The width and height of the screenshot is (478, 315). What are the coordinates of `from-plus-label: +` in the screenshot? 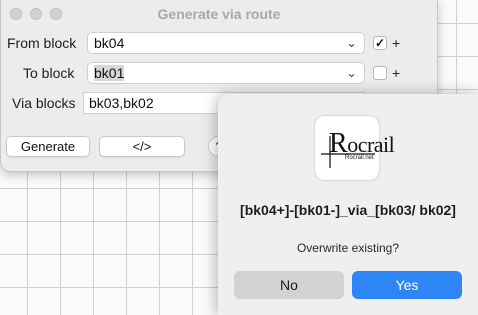 It's located at (396, 43).